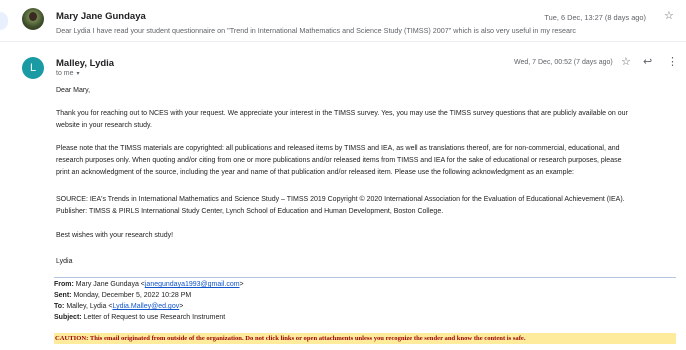 The height and width of the screenshot is (350, 686). I want to click on signature: Lydia, so click(64, 261).